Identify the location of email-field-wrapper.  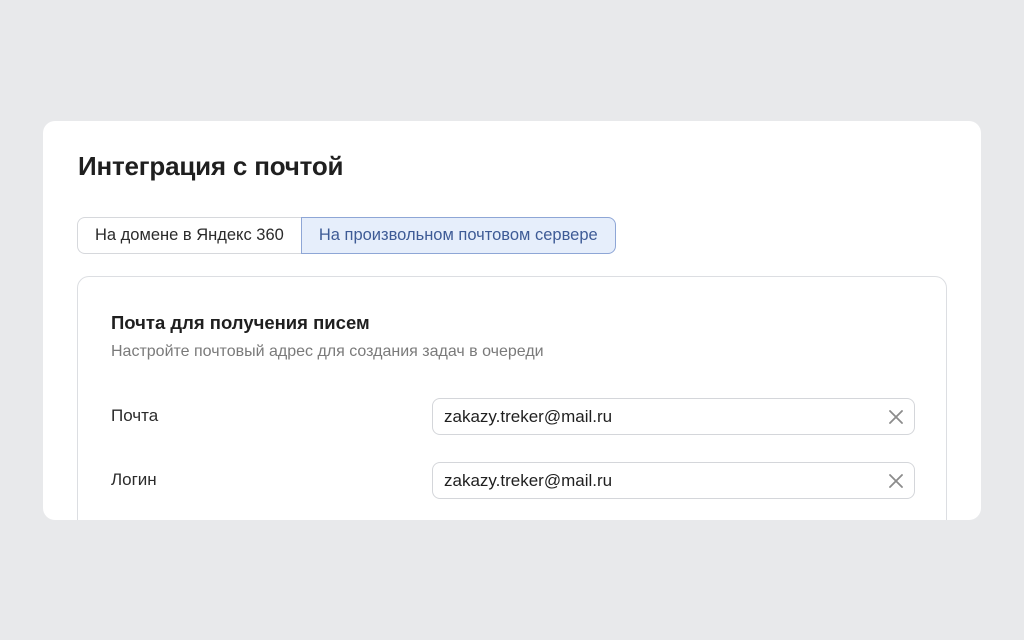
(673, 416).